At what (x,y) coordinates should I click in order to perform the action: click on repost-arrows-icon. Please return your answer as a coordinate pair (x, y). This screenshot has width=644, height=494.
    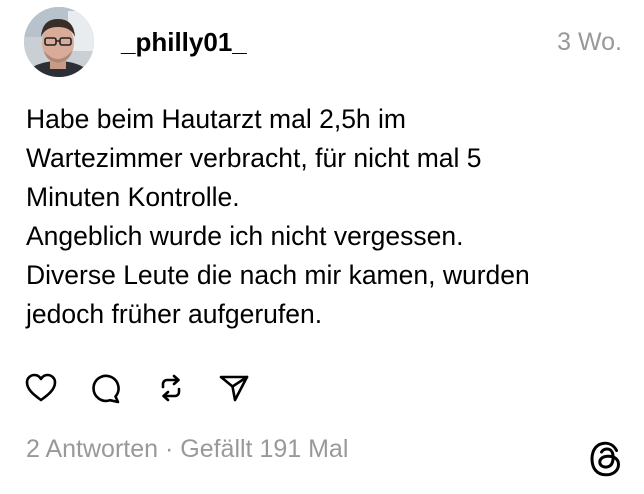
    Looking at the image, I should click on (171, 388).